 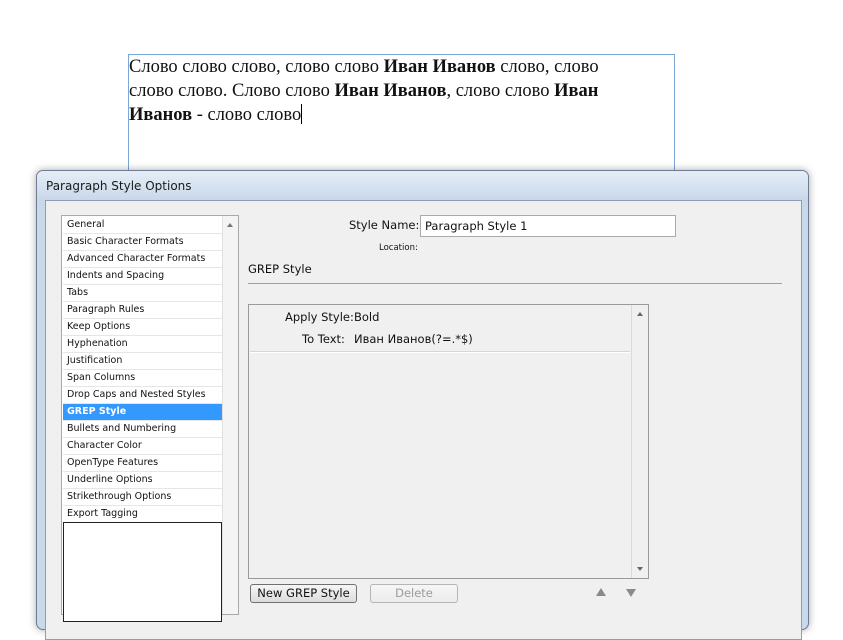 What do you see at coordinates (256, 67) in the screenshot?
I see `doc-text-segment: Слово слово слово, слово слово` at bounding box center [256, 67].